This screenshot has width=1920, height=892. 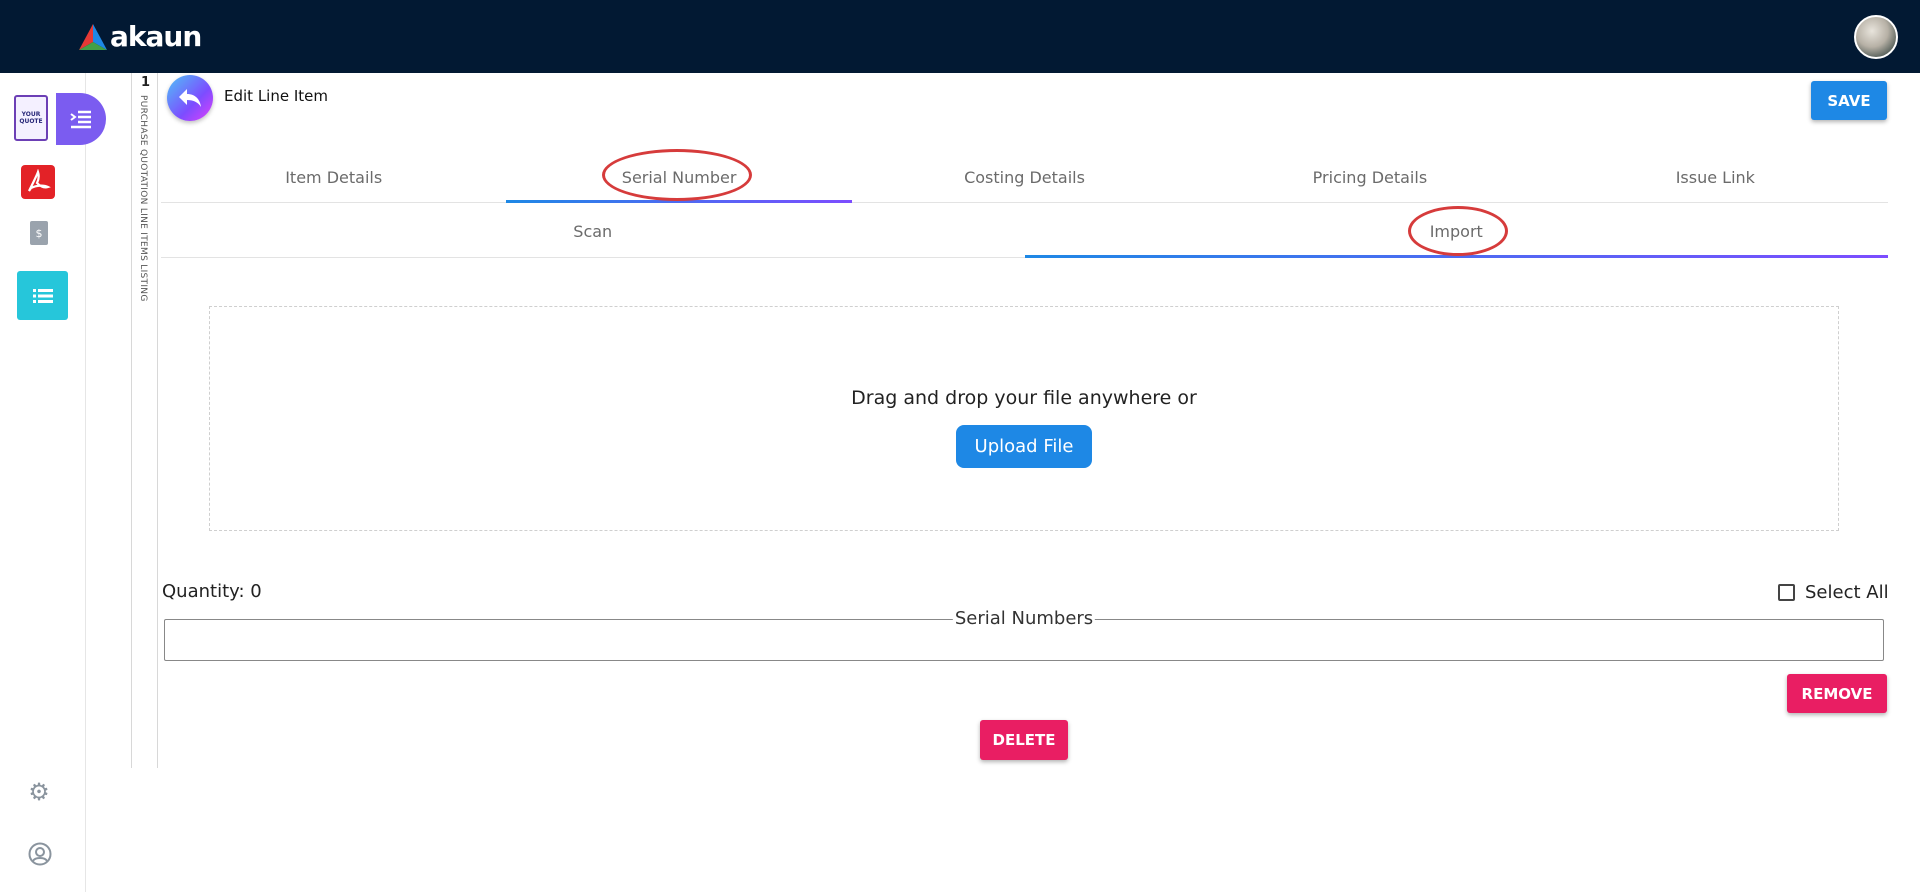 What do you see at coordinates (212, 591) in the screenshot?
I see `quantity-label: Quantity: 0` at bounding box center [212, 591].